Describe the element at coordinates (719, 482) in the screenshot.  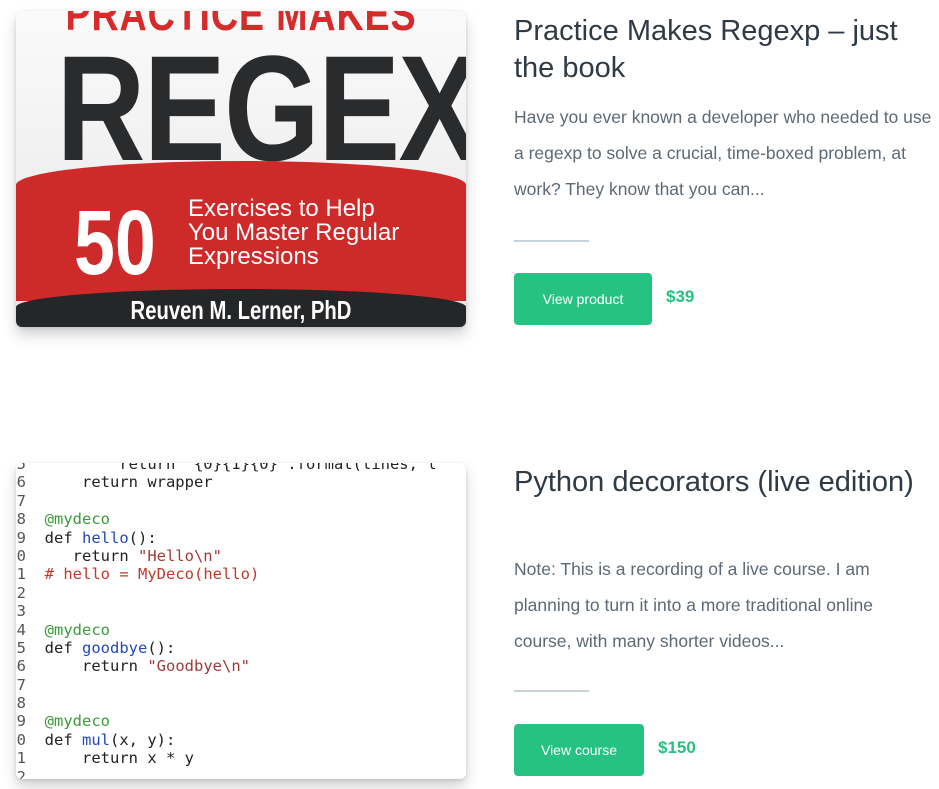
I see `product-title: Python decorators (live edition)` at that location.